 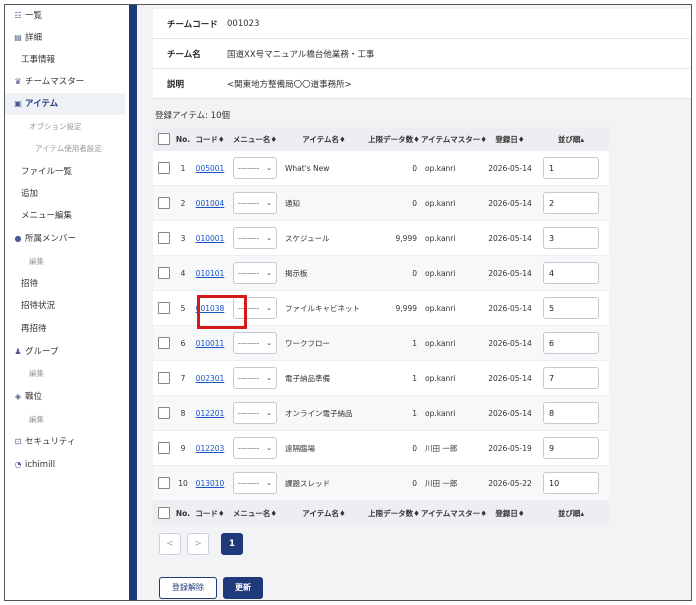 I want to click on sidebar-item-19: ⊡ セキュリティ, so click(x=65, y=442).